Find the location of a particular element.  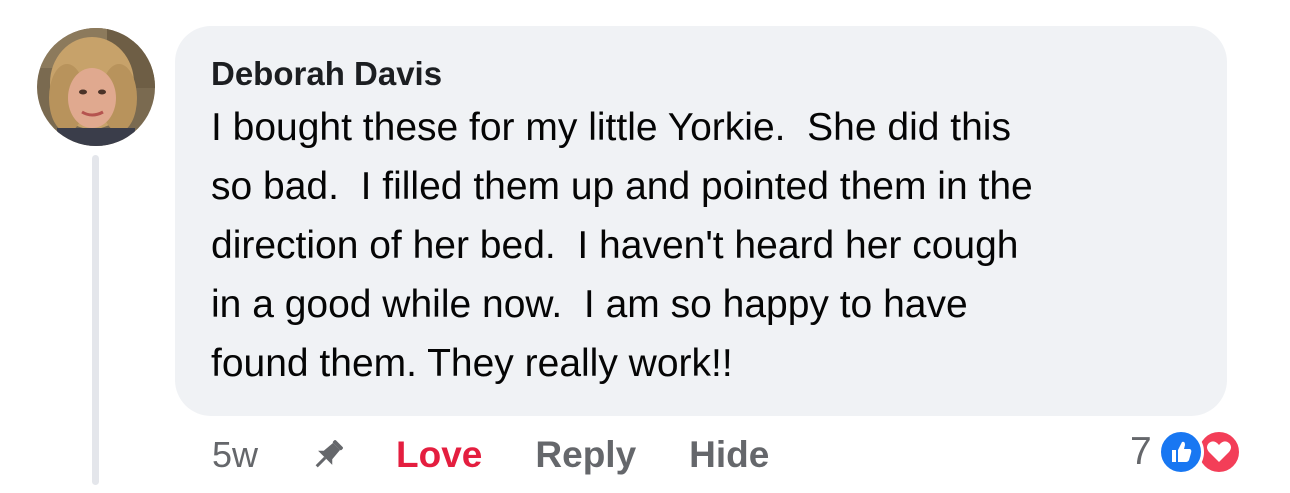

reaction-count: 7 is located at coordinates (1141, 452).